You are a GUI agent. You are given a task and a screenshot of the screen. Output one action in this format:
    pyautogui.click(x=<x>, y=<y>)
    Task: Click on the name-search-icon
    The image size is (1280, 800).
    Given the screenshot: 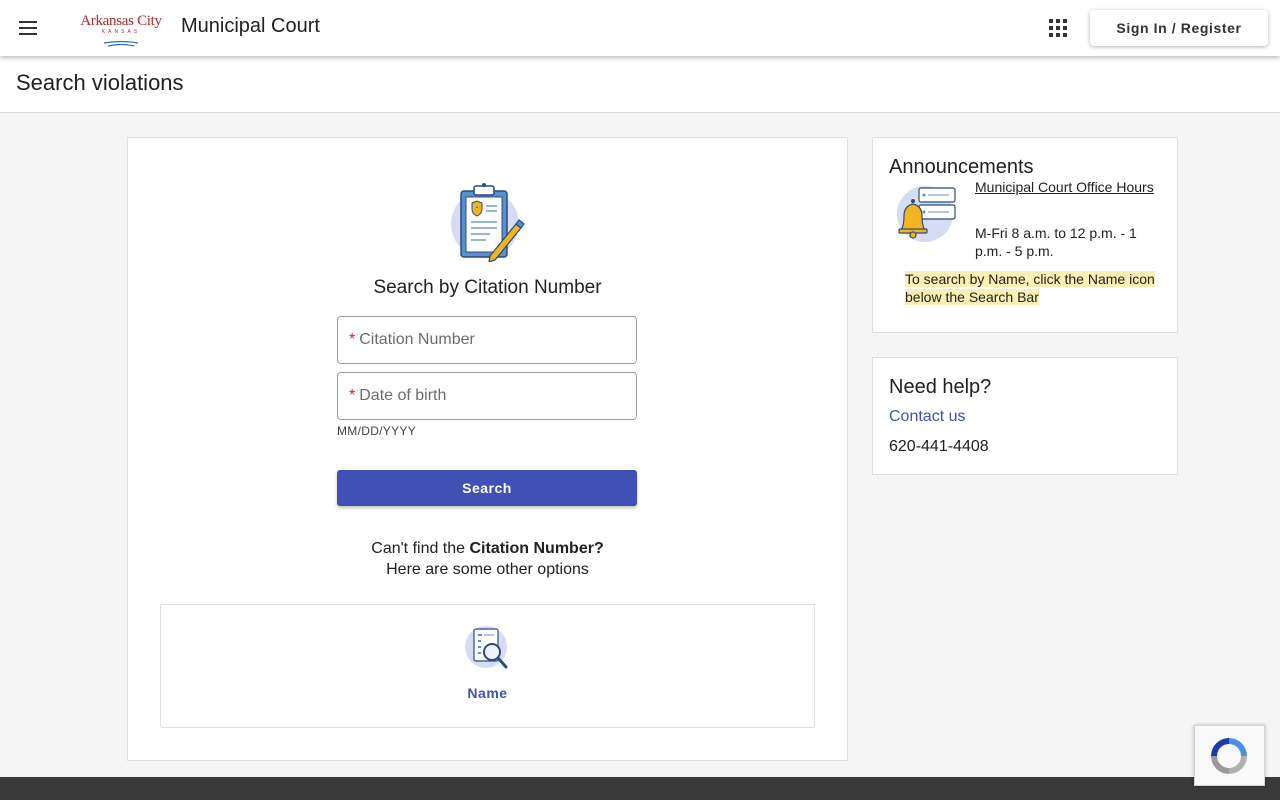 What is the action you would take?
    pyautogui.click(x=486, y=647)
    